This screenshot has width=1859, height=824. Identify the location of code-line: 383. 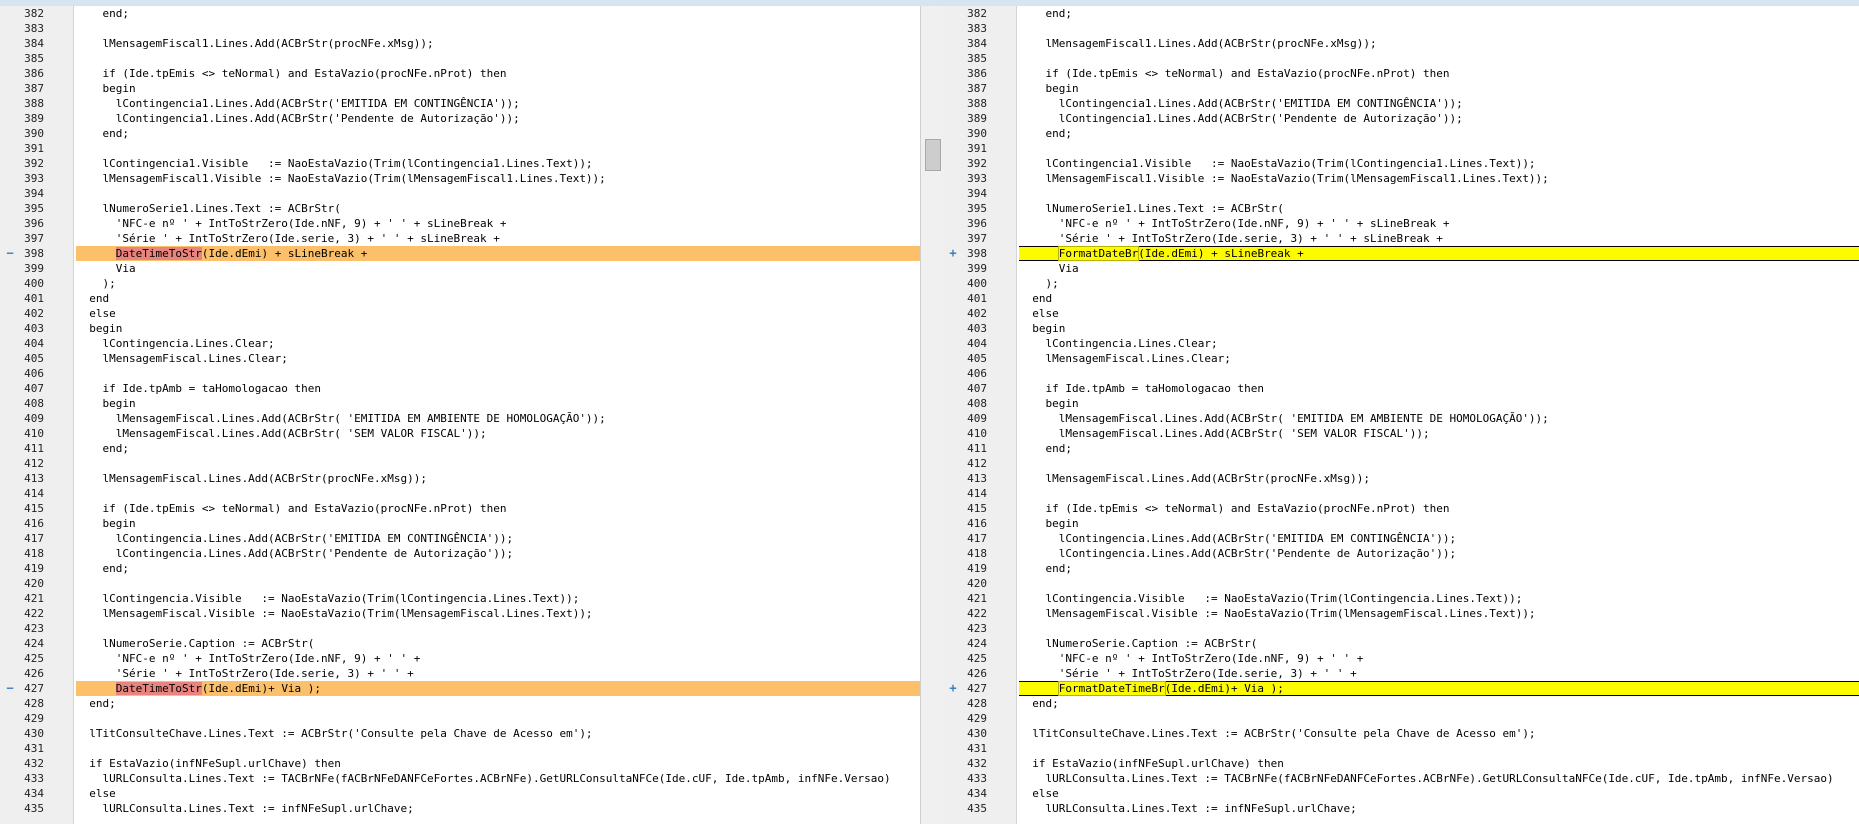
(1401, 28).